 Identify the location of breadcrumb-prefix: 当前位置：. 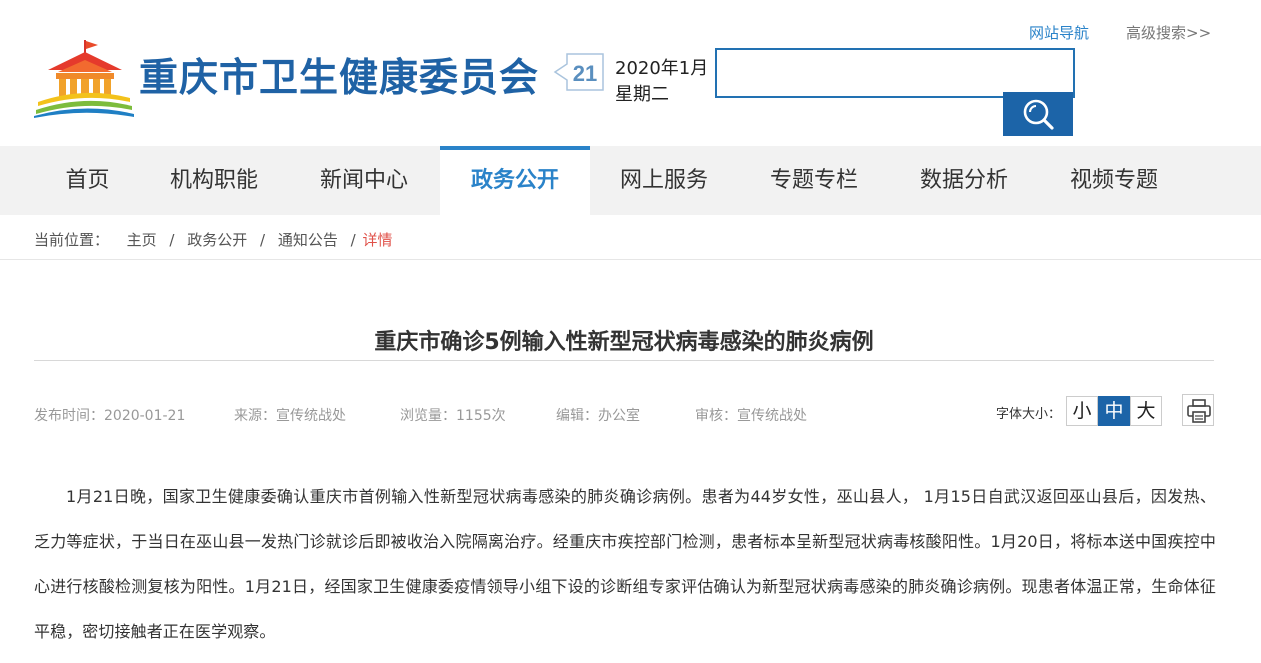
(72, 240).